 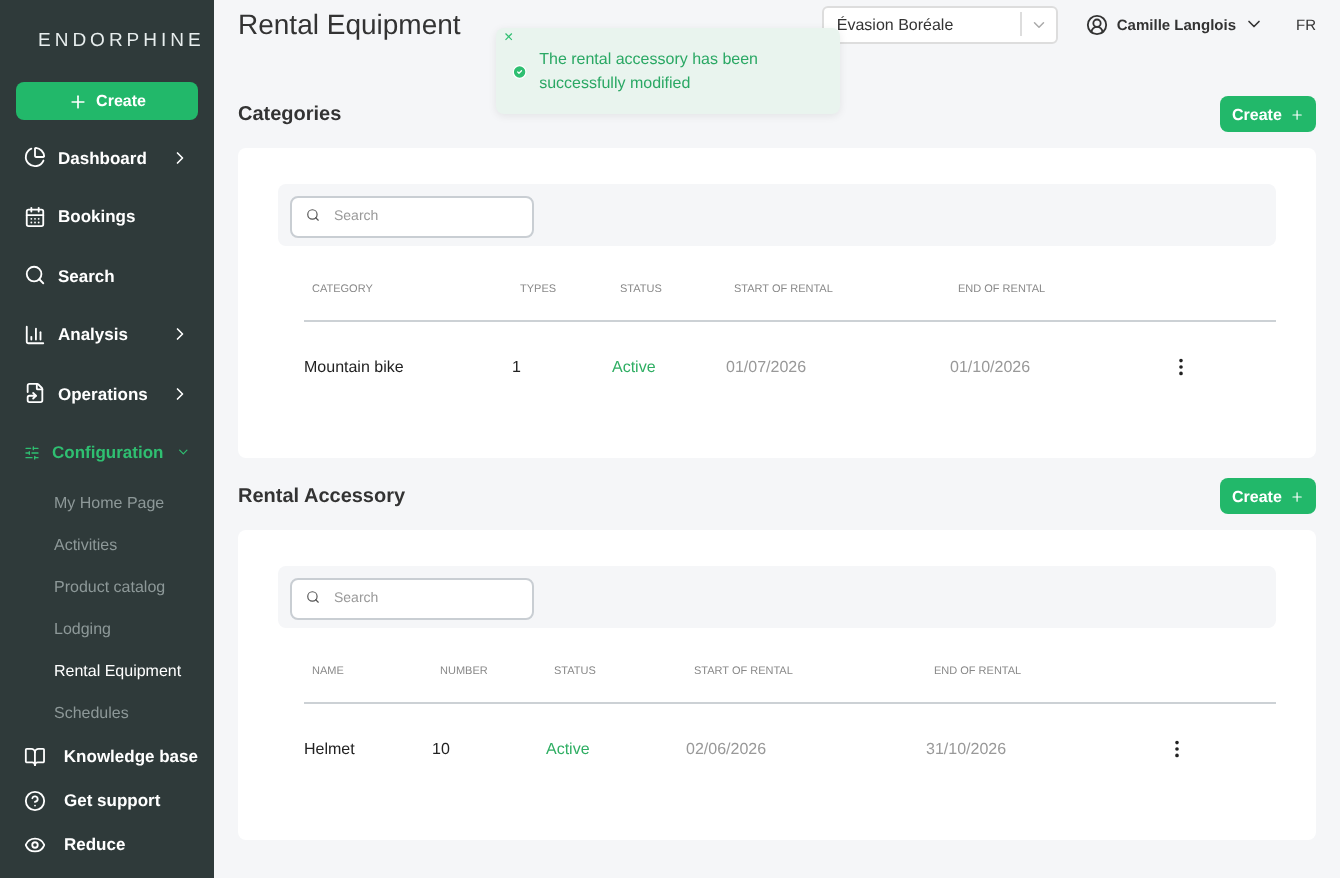 I want to click on company-select: Évasion Boréale, so click(x=940, y=24).